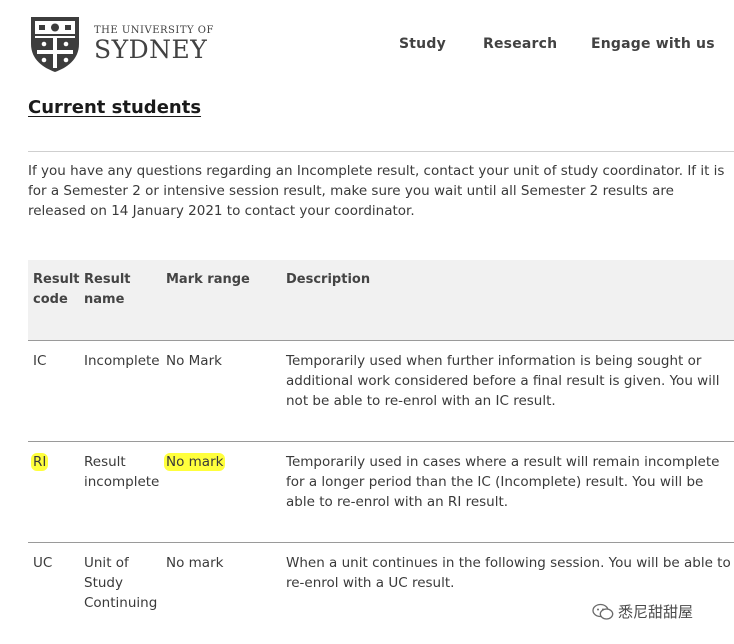 The width and height of the screenshot is (734, 644). I want to click on nav-research: Research, so click(520, 44).